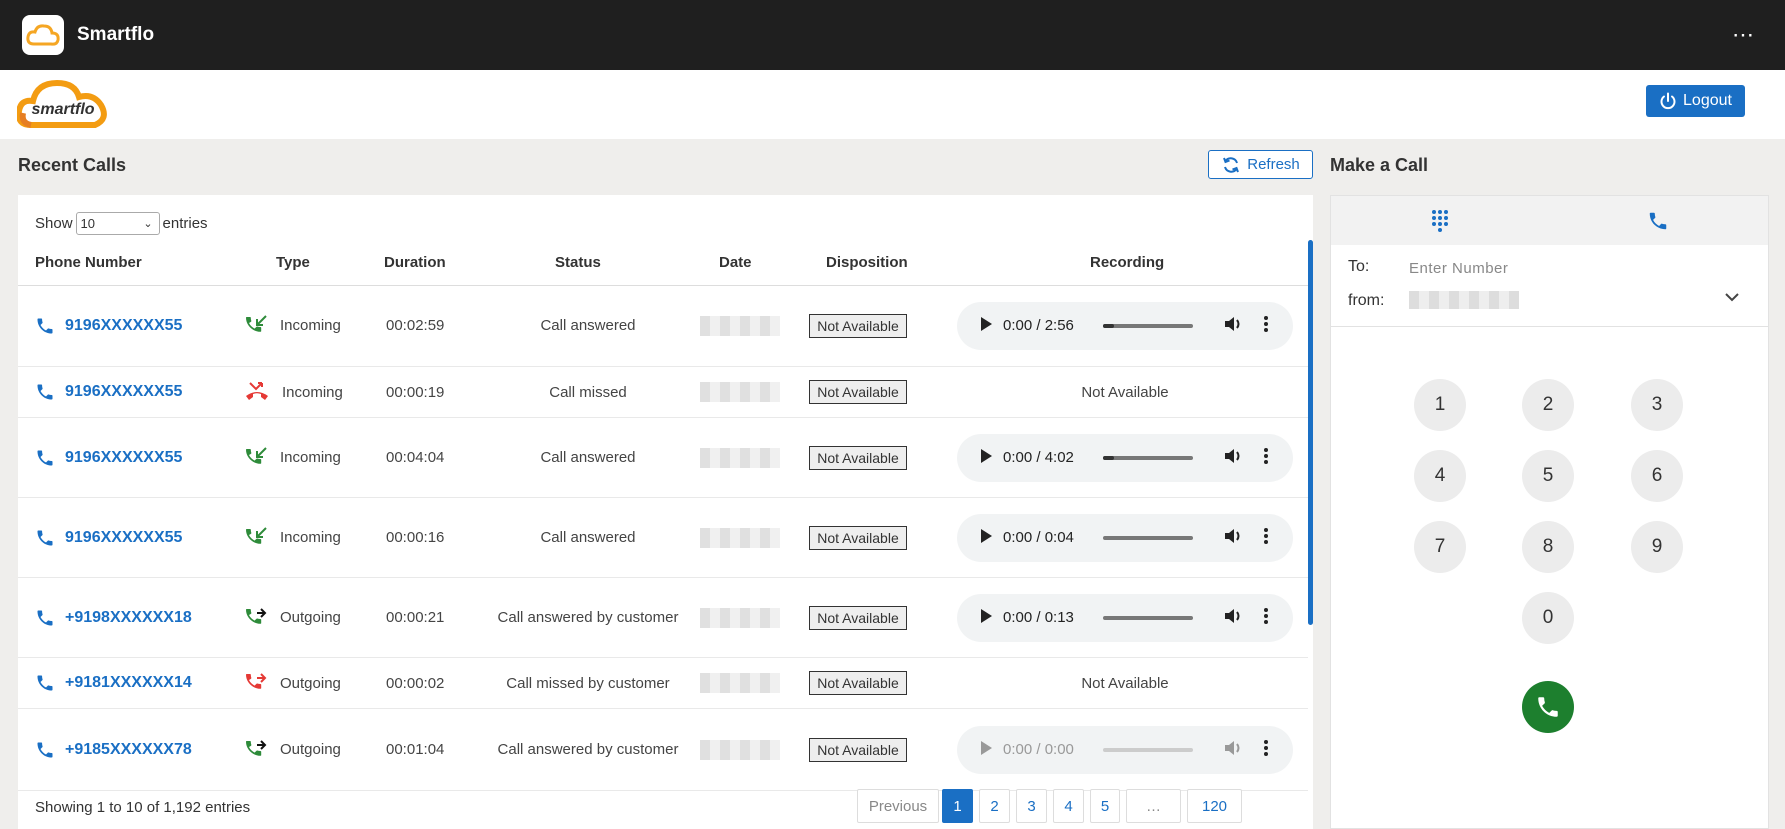  I want to click on tab-dialpad, so click(1440, 220).